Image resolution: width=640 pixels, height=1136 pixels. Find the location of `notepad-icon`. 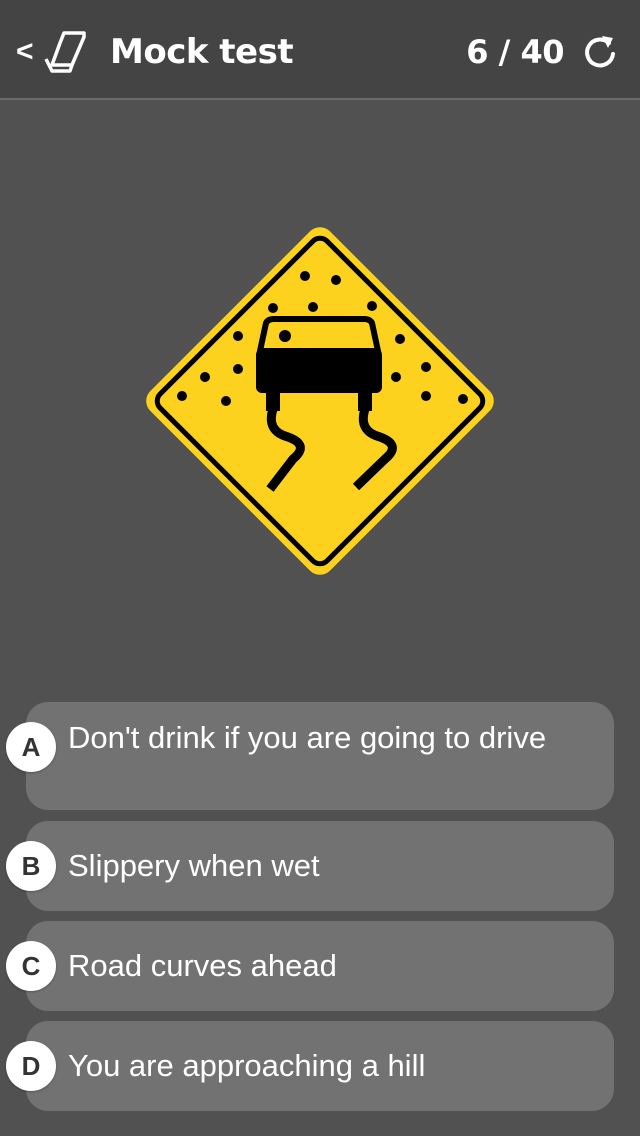

notepad-icon is located at coordinates (64, 52).